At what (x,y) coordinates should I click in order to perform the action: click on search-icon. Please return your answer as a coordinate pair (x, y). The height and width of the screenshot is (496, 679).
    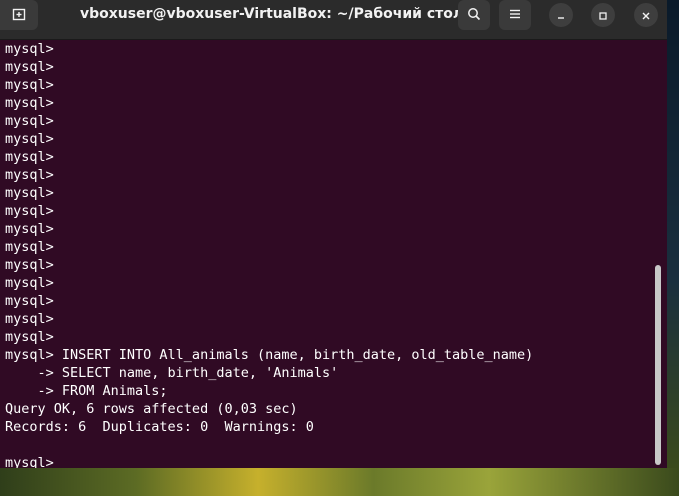
    Looking at the image, I should click on (474, 15).